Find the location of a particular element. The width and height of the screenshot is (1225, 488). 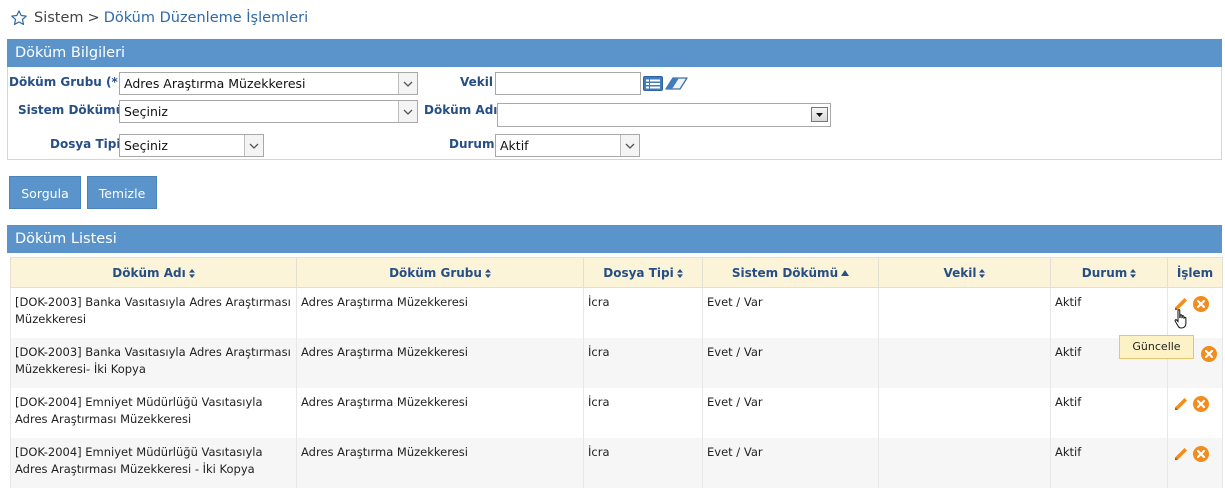

col-header-dokum-grubu: Döküm Grubu is located at coordinates (440, 272).